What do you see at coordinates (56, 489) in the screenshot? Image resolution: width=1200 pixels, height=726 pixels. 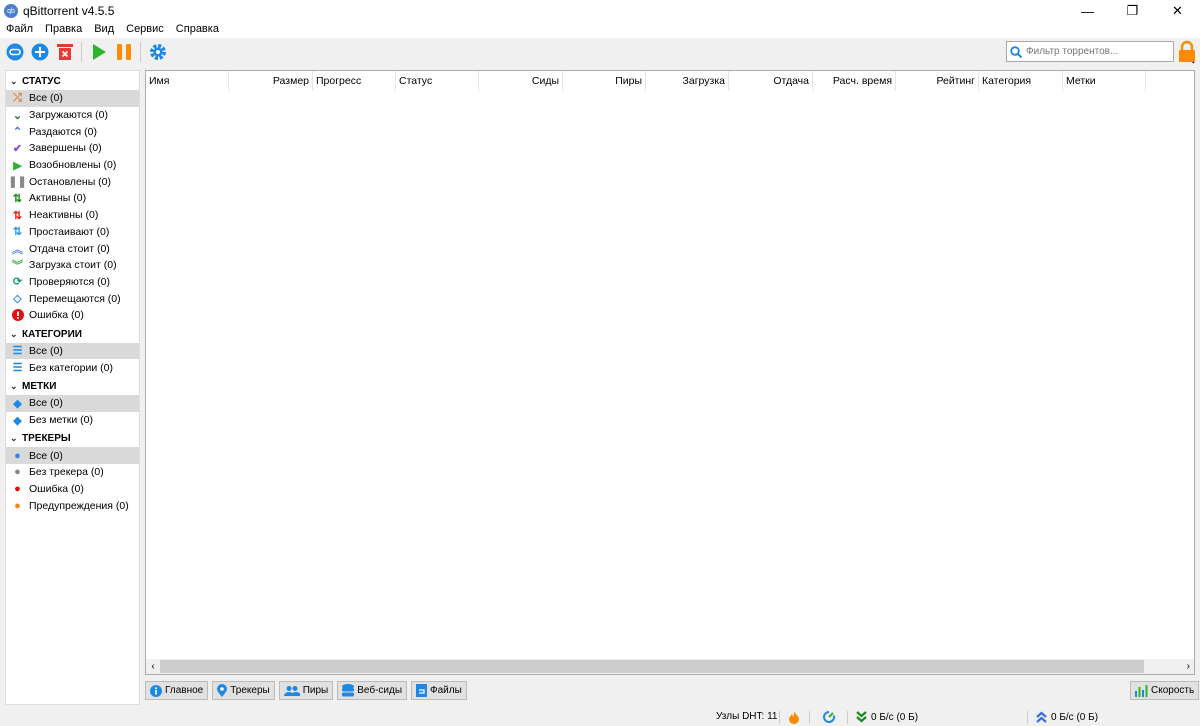 I see `sidebar-item-label: Ошибка (0)` at bounding box center [56, 489].